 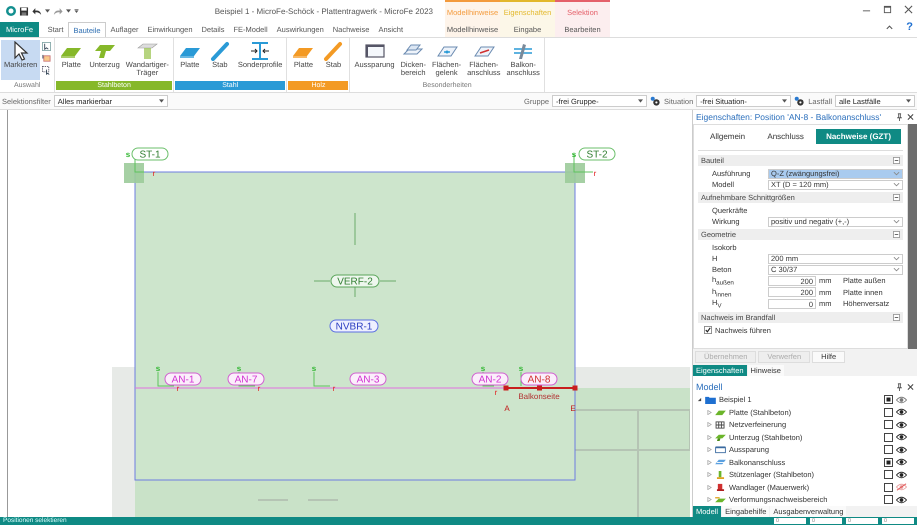 What do you see at coordinates (354, 326) in the screenshot?
I see `position-label: NVBR-1` at bounding box center [354, 326].